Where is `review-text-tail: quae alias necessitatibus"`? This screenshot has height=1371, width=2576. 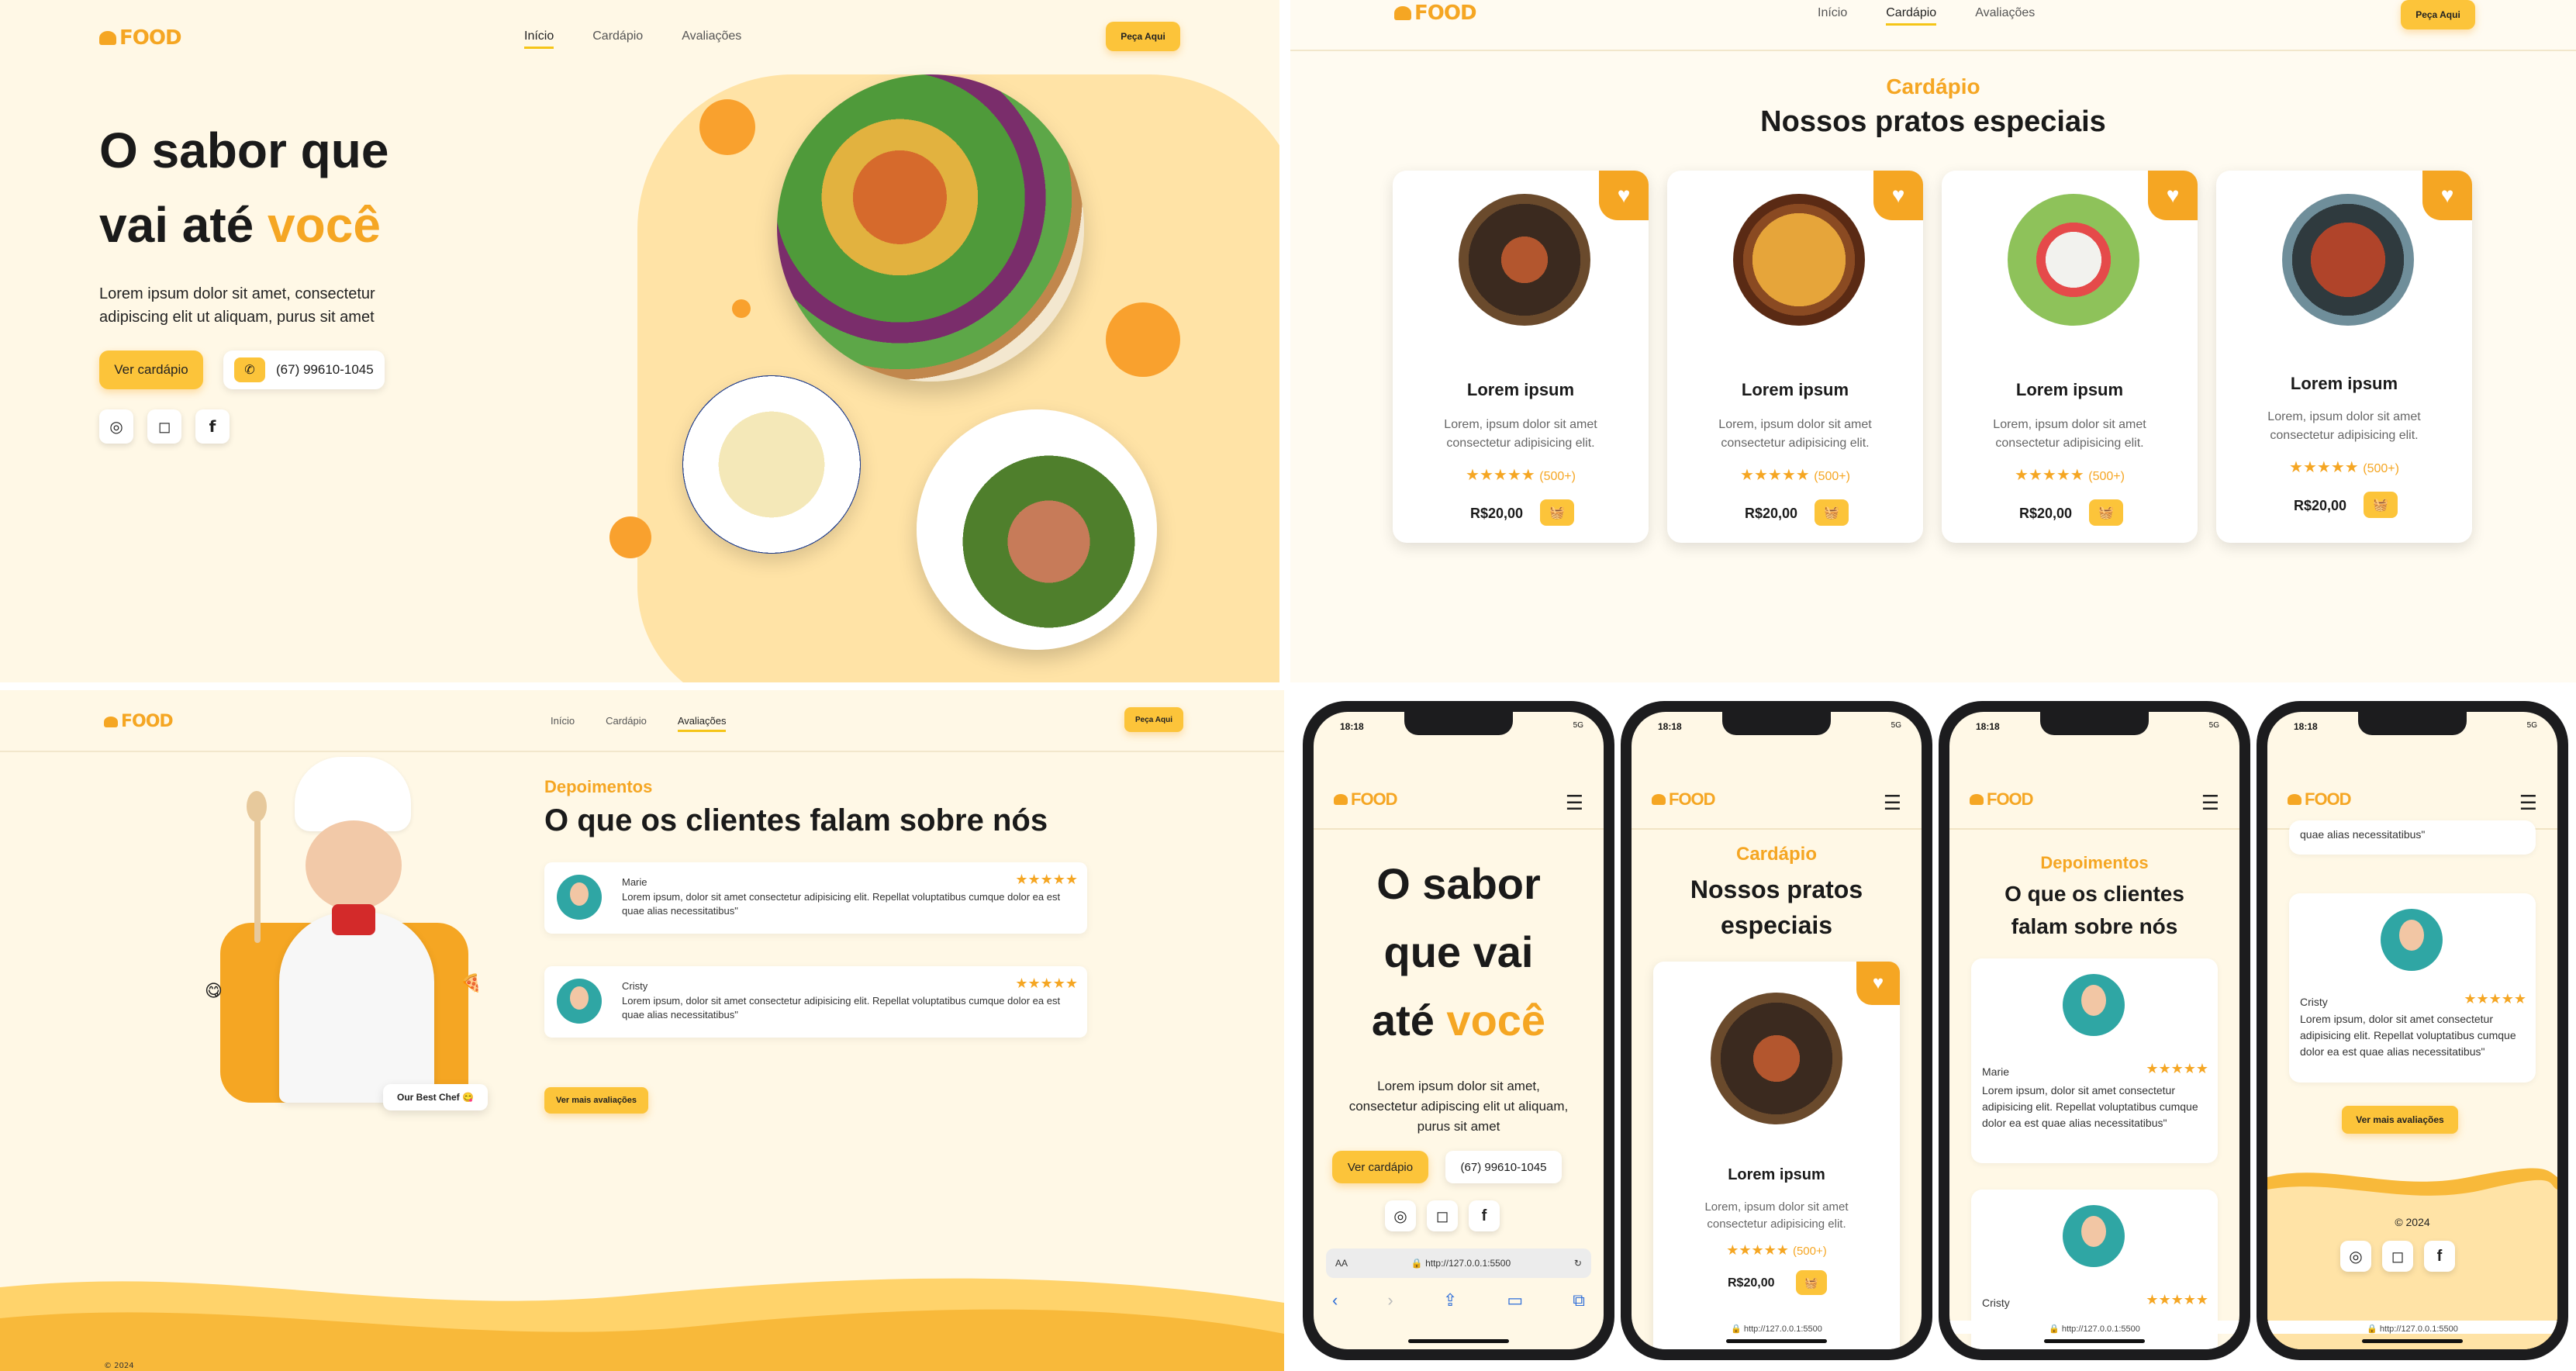 review-text-tail: quae alias necessitatibus" is located at coordinates (2363, 834).